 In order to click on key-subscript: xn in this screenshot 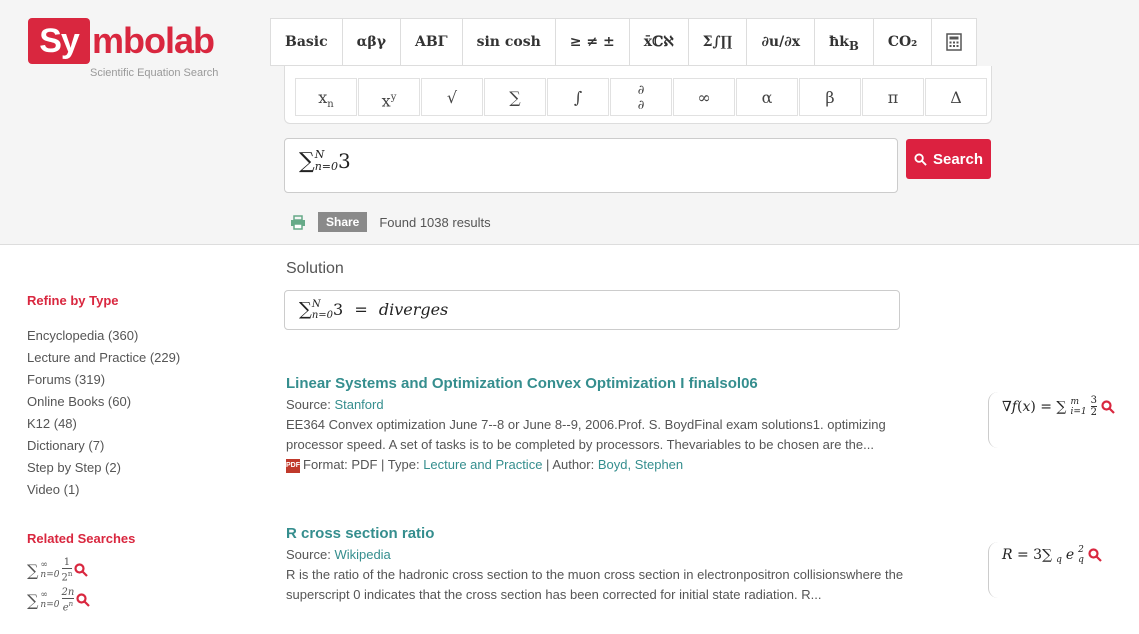, I will do `click(326, 97)`.